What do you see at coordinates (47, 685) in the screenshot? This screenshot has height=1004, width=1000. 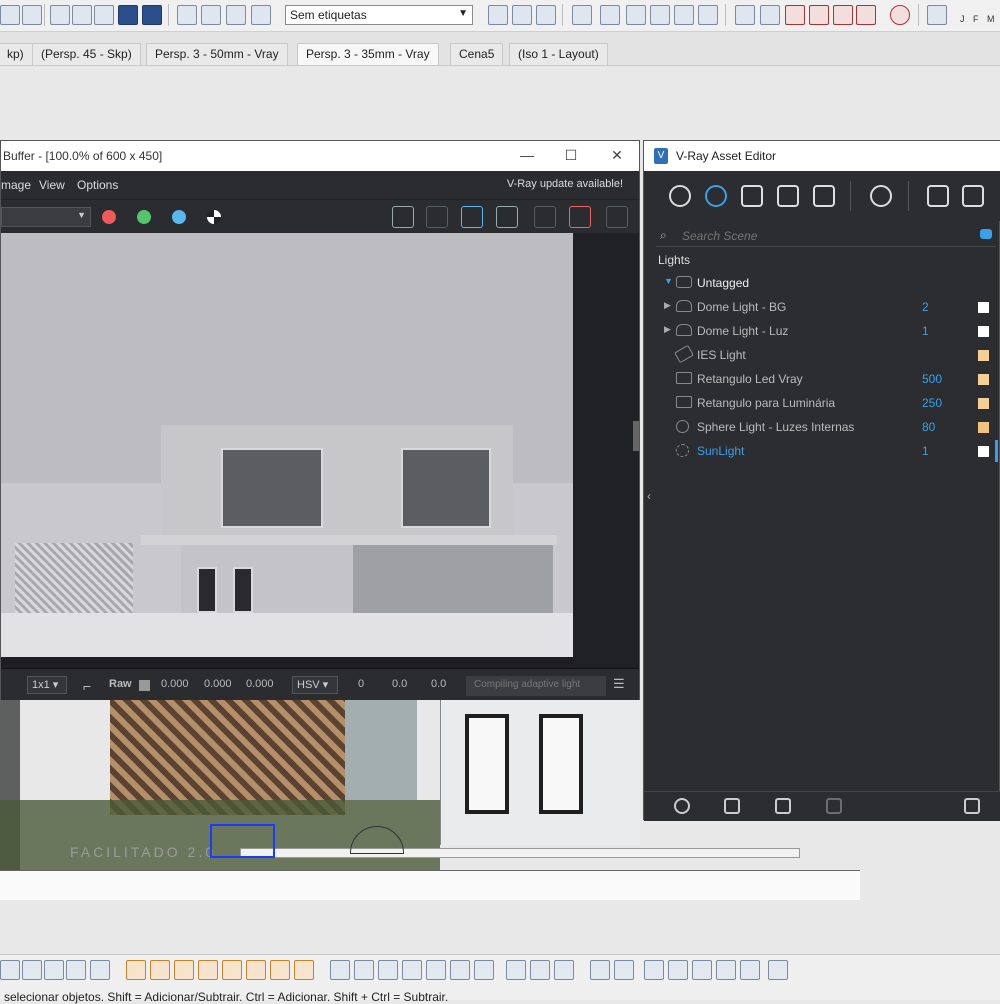 I see `zoom-select: 1x1 ▾` at bounding box center [47, 685].